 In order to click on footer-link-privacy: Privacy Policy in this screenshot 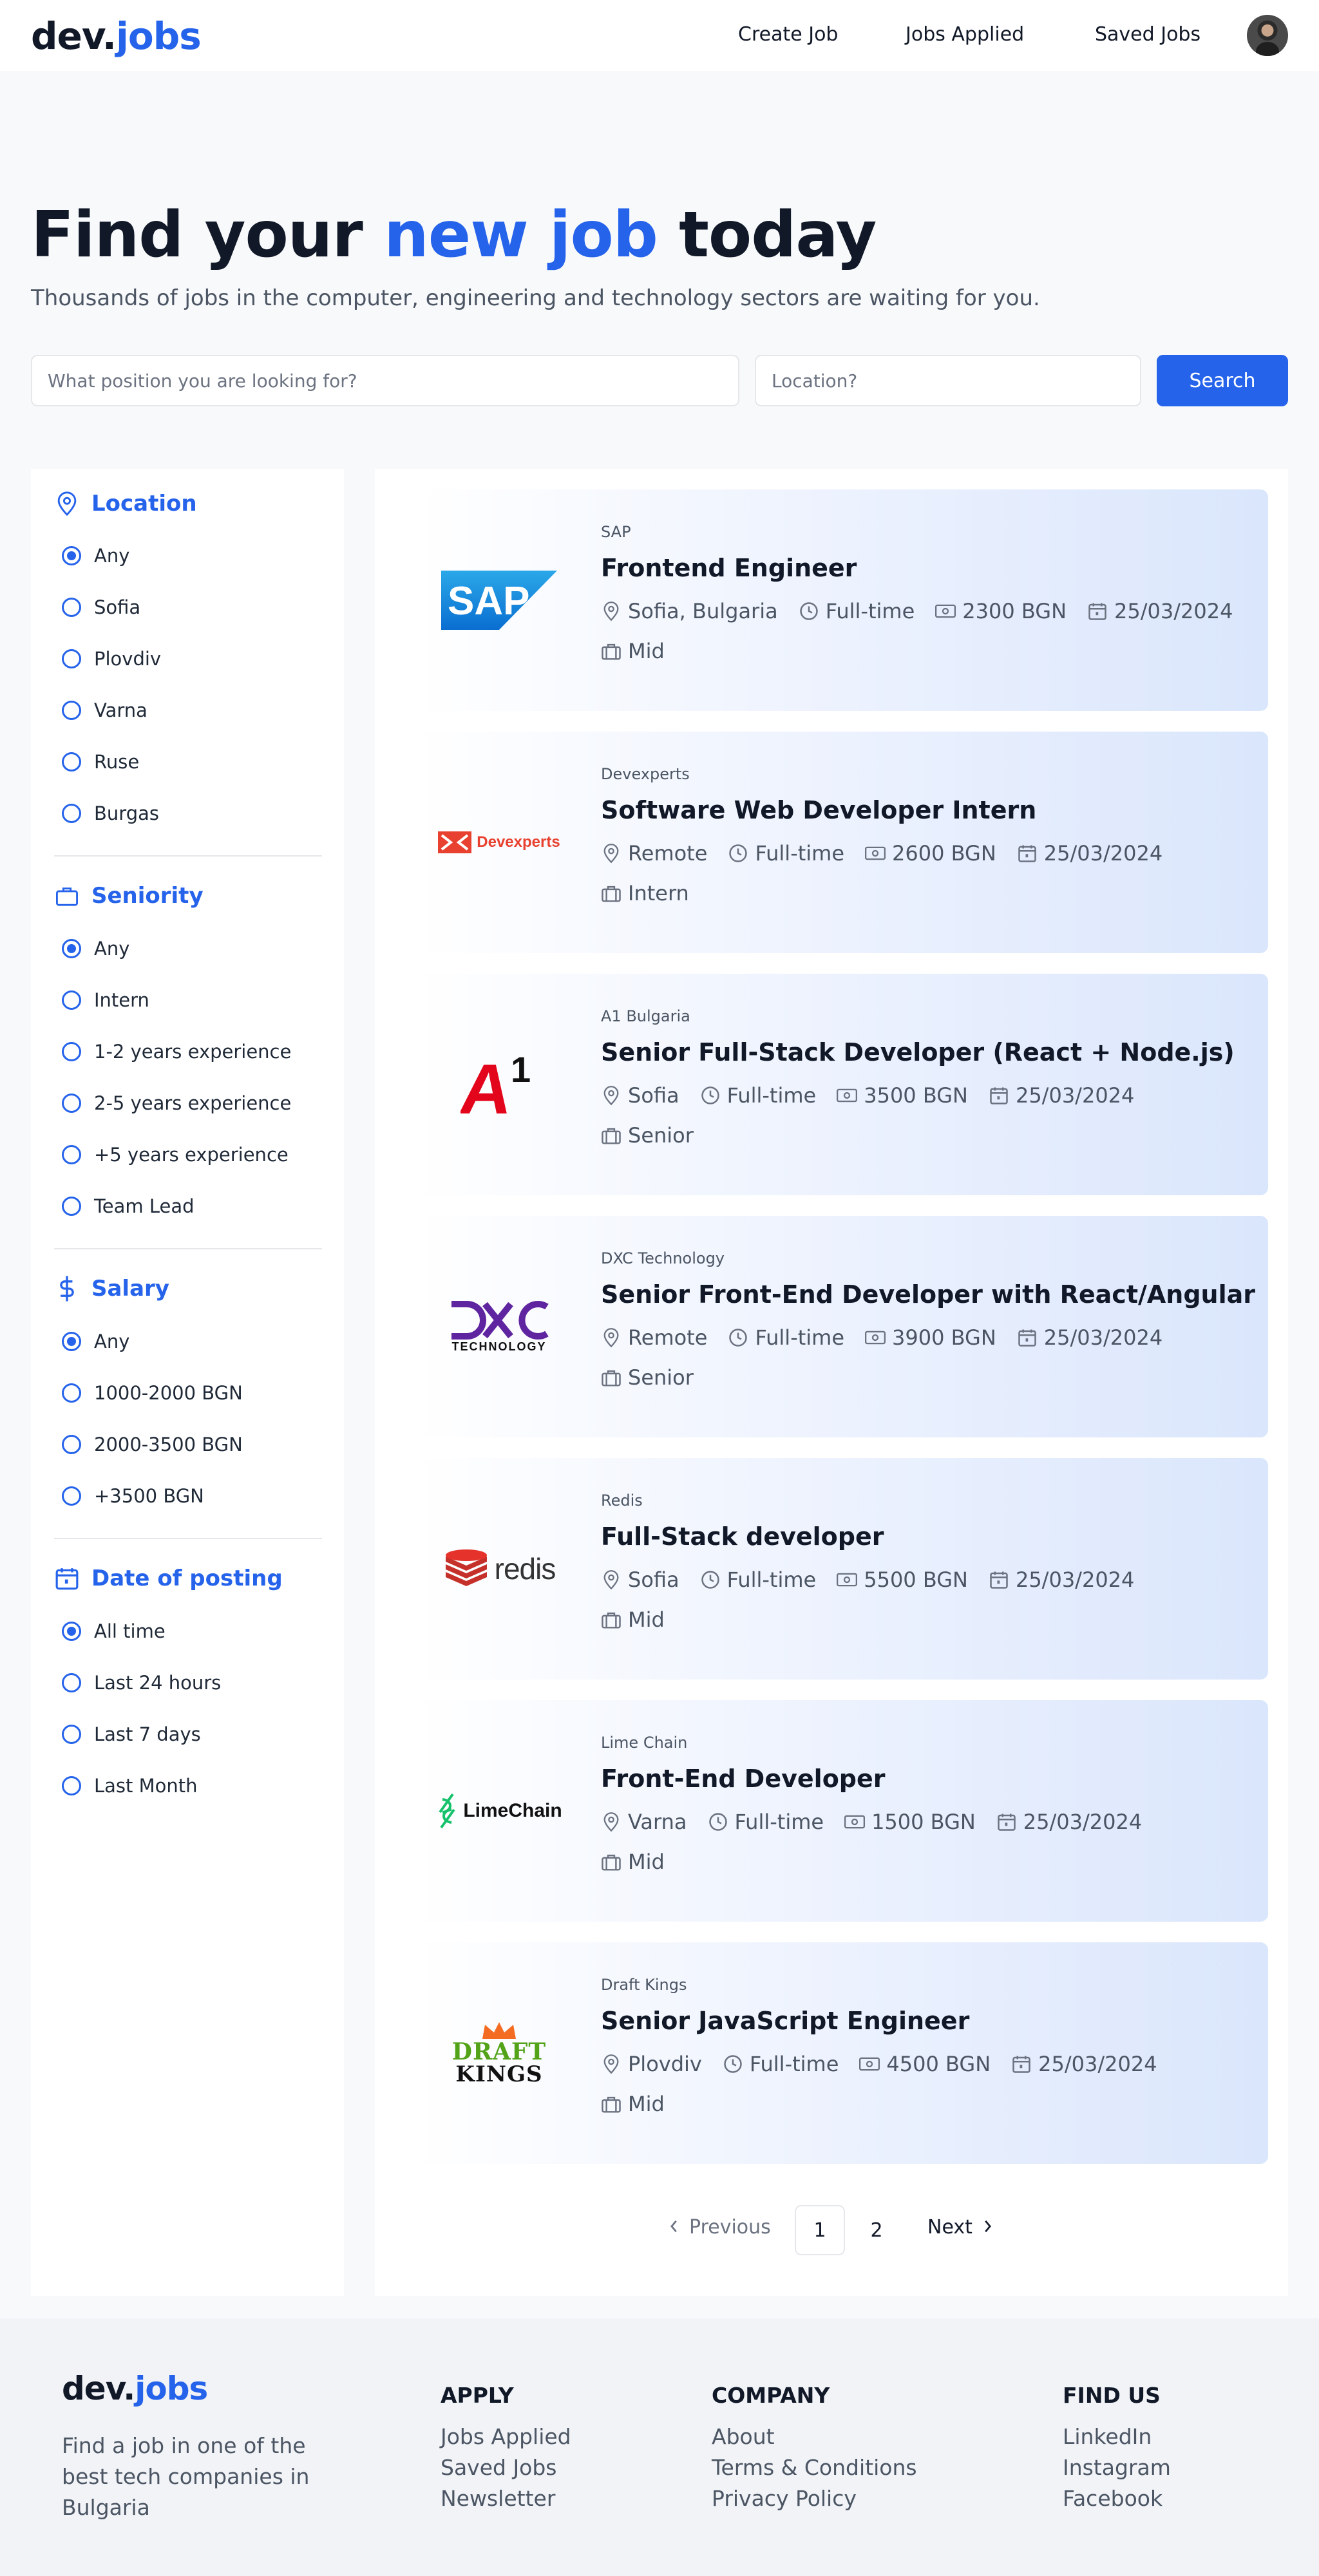, I will do `click(784, 2498)`.